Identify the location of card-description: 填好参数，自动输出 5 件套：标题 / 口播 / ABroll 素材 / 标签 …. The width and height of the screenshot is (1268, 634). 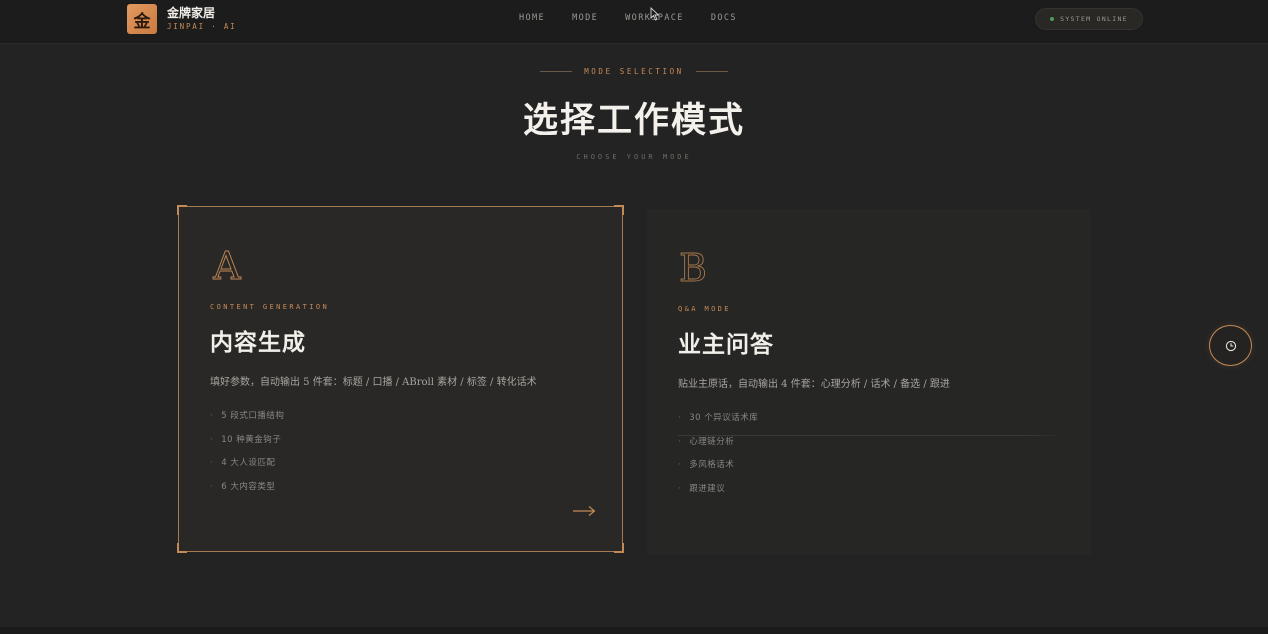
(373, 382).